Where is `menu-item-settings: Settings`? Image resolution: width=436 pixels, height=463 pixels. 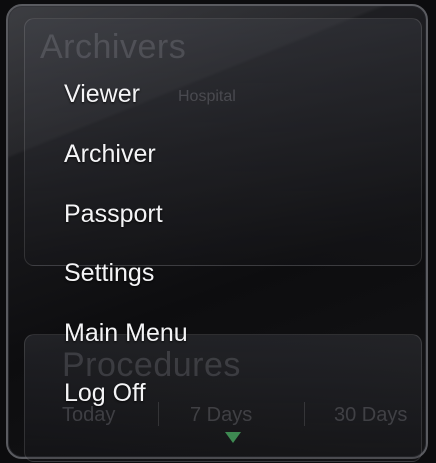
menu-item-settings: Settings is located at coordinates (109, 273).